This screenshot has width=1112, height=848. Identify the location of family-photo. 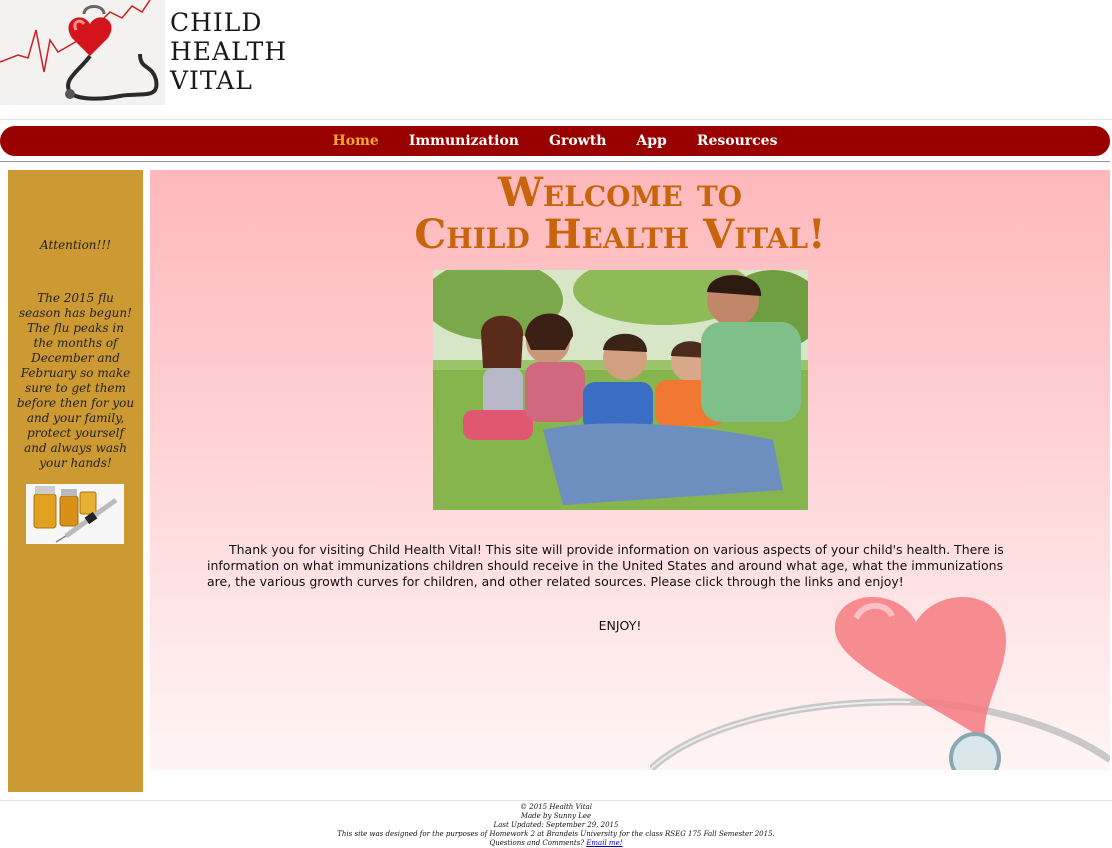
(620, 390).